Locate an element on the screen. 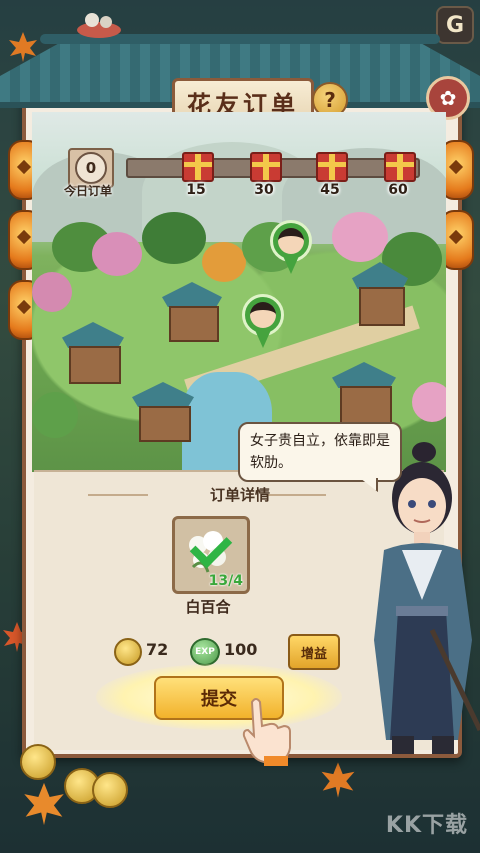 Image resolution: width=480 pixels, height=853 pixels. close-button: G is located at coordinates (455, 25).